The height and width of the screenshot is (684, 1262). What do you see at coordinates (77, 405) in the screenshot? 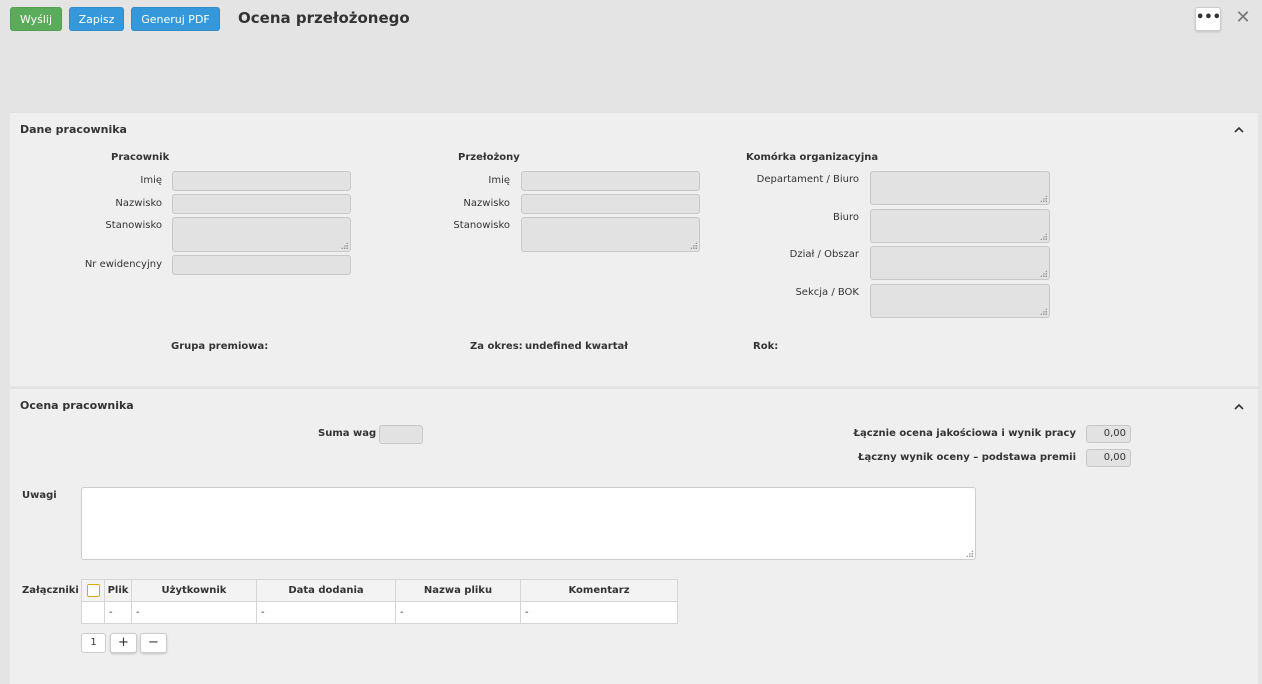
I see `evaluation-title: Ocena pracownika` at bounding box center [77, 405].